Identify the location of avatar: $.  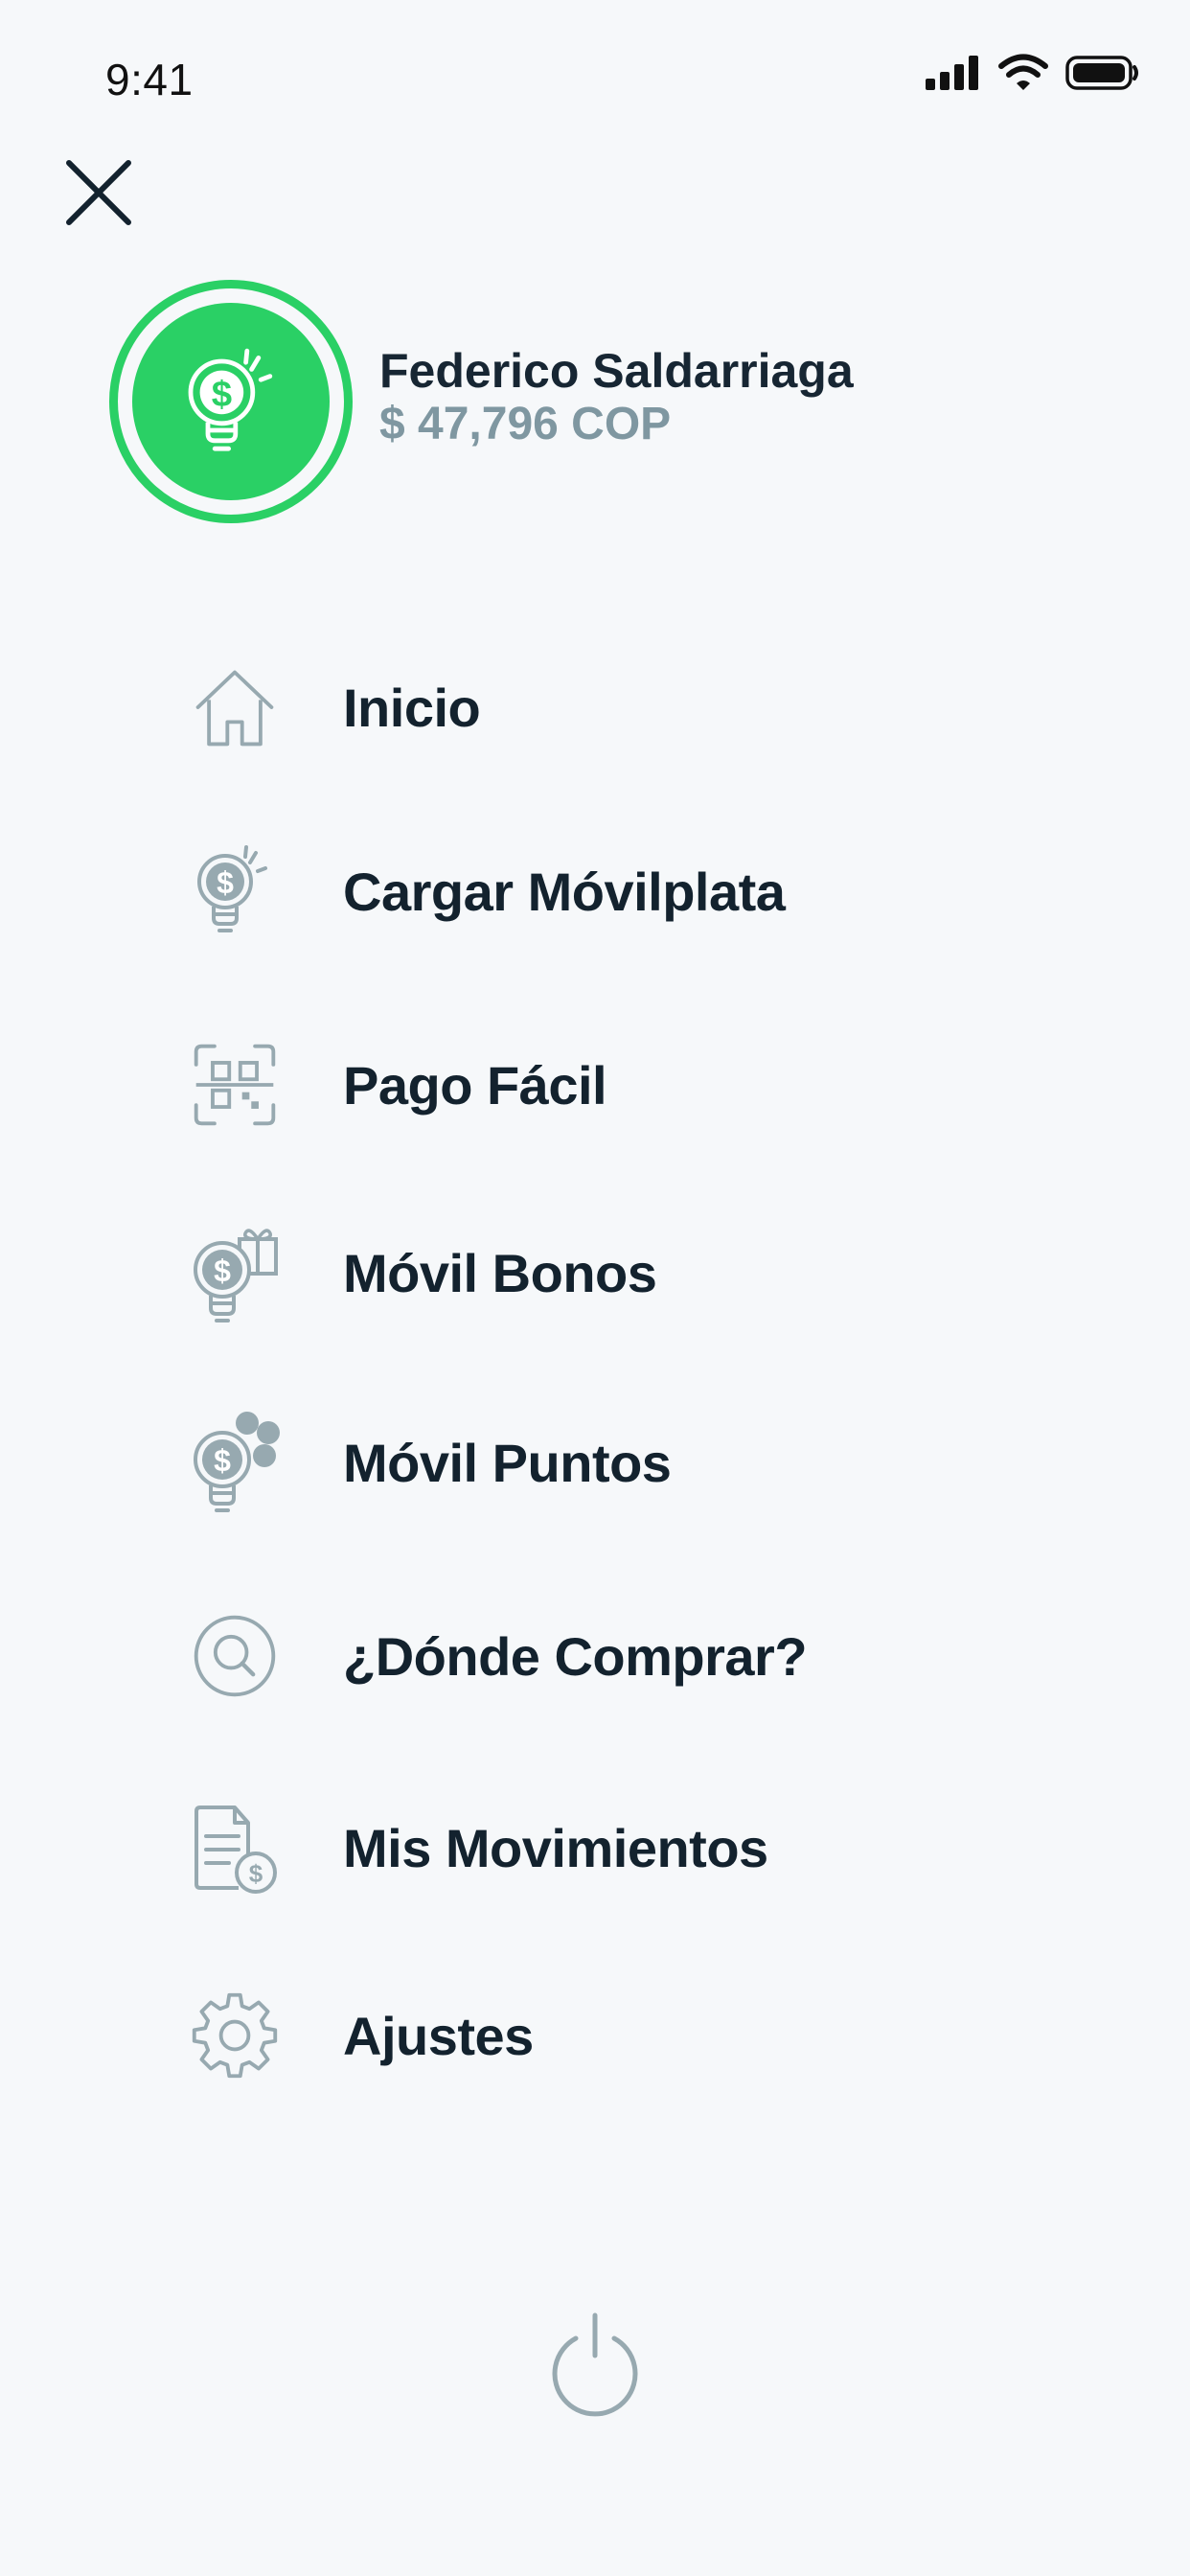
(231, 401).